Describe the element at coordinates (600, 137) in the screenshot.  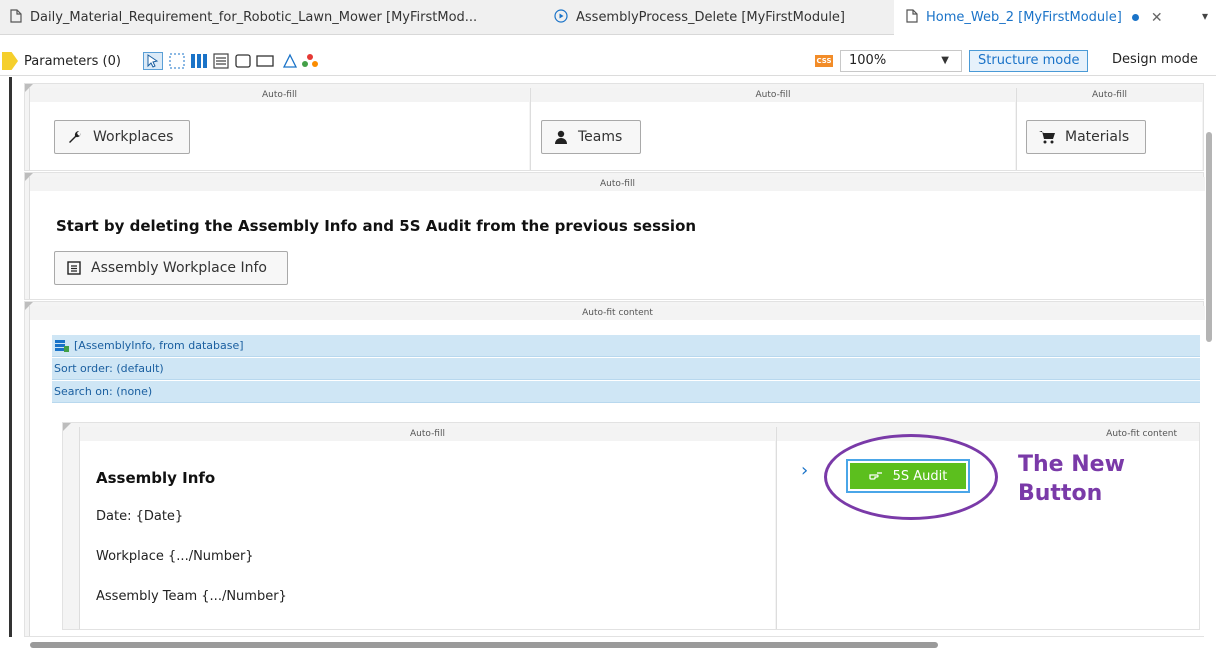
I see `teams-button-label: Teams` at that location.